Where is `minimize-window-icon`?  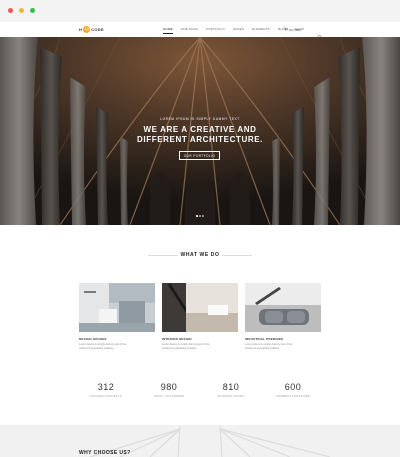
minimize-window-icon is located at coordinates (21, 10).